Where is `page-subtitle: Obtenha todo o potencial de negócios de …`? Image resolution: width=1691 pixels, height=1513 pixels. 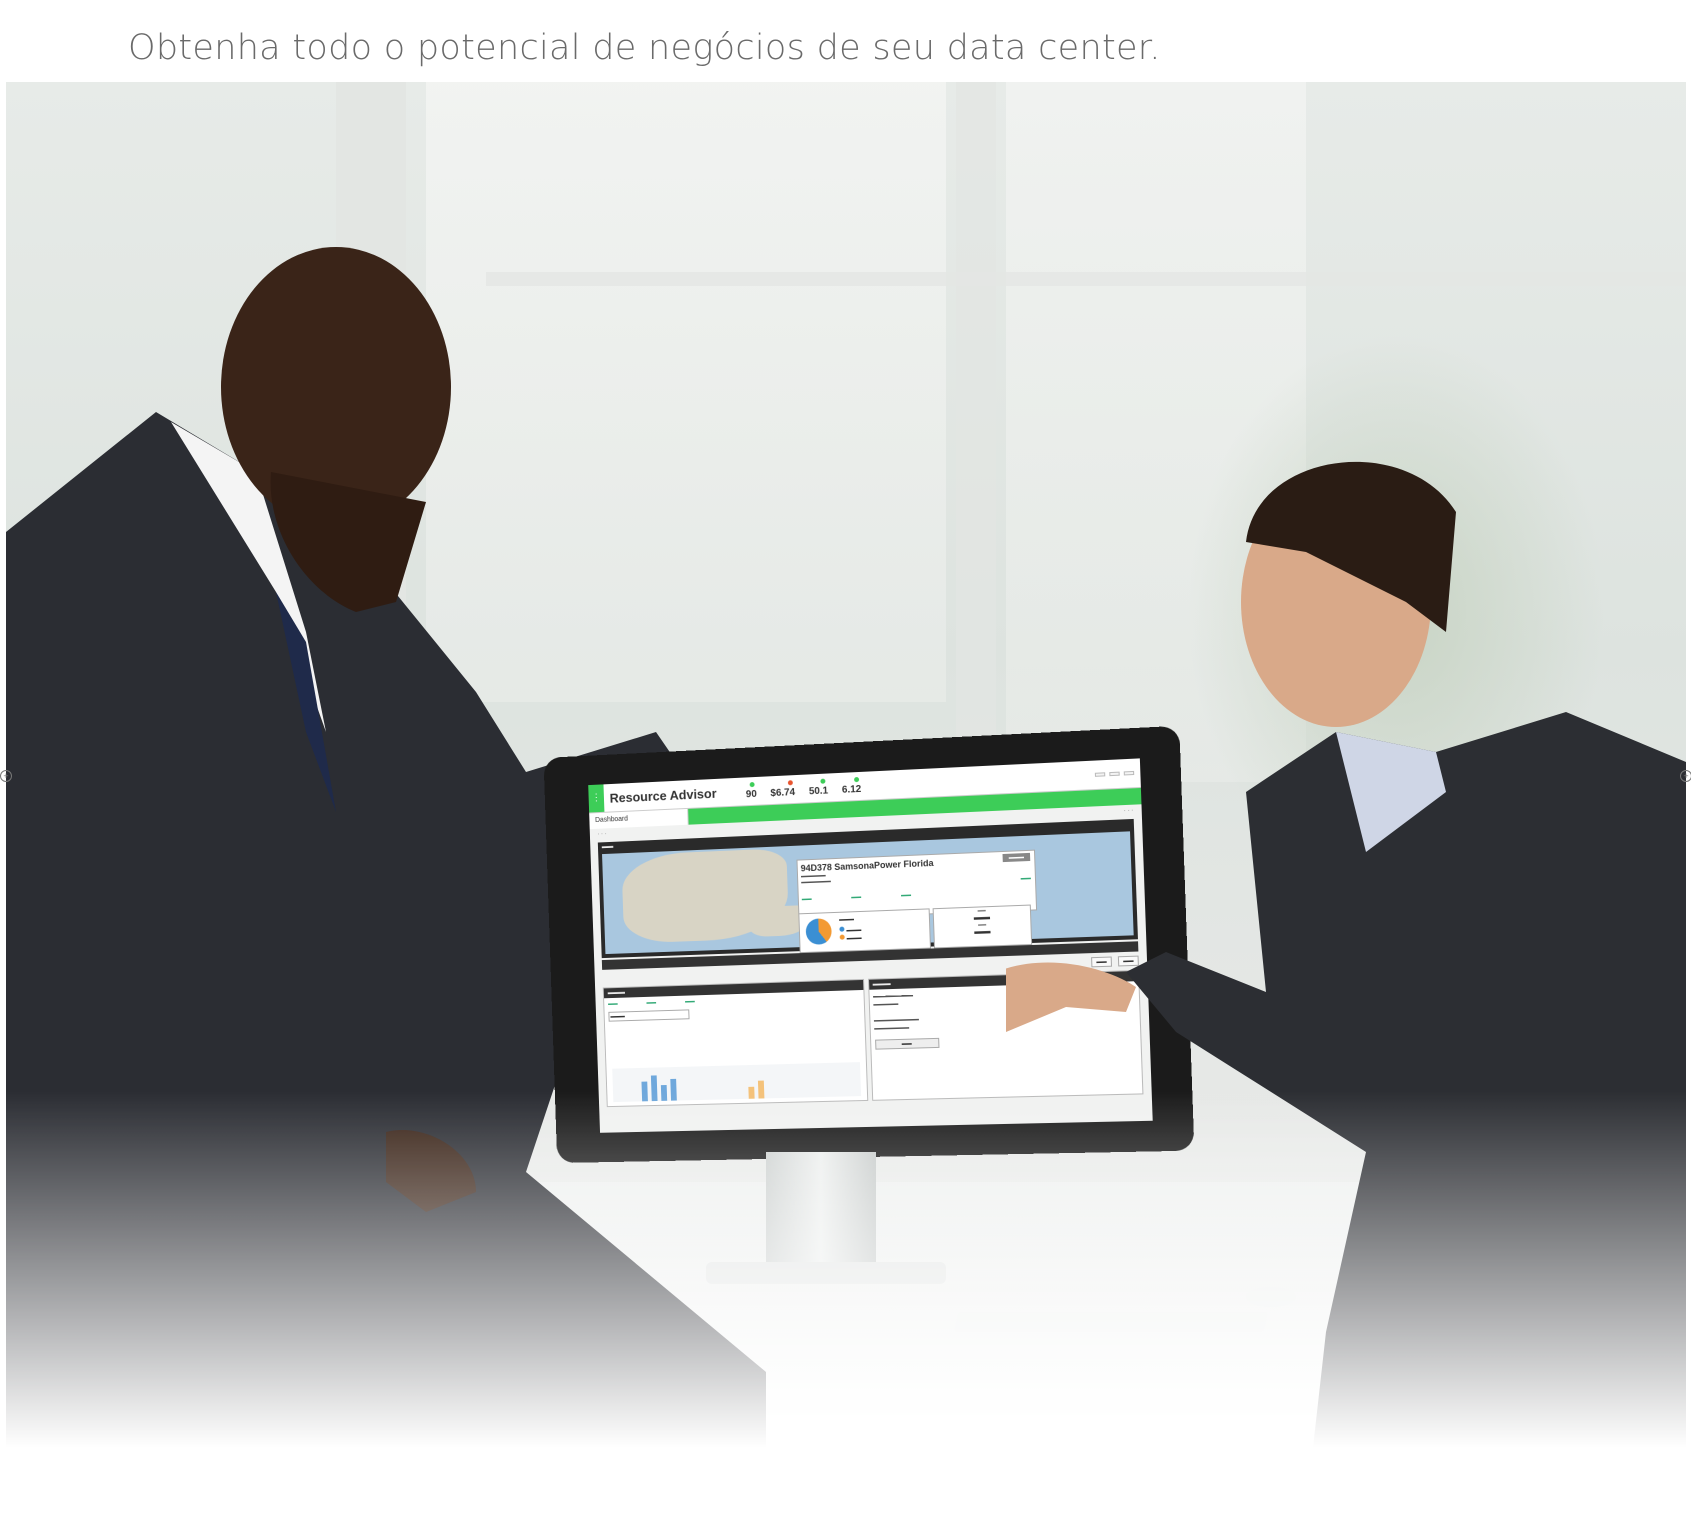 page-subtitle: Obtenha todo o potencial de negócios de … is located at coordinates (644, 48).